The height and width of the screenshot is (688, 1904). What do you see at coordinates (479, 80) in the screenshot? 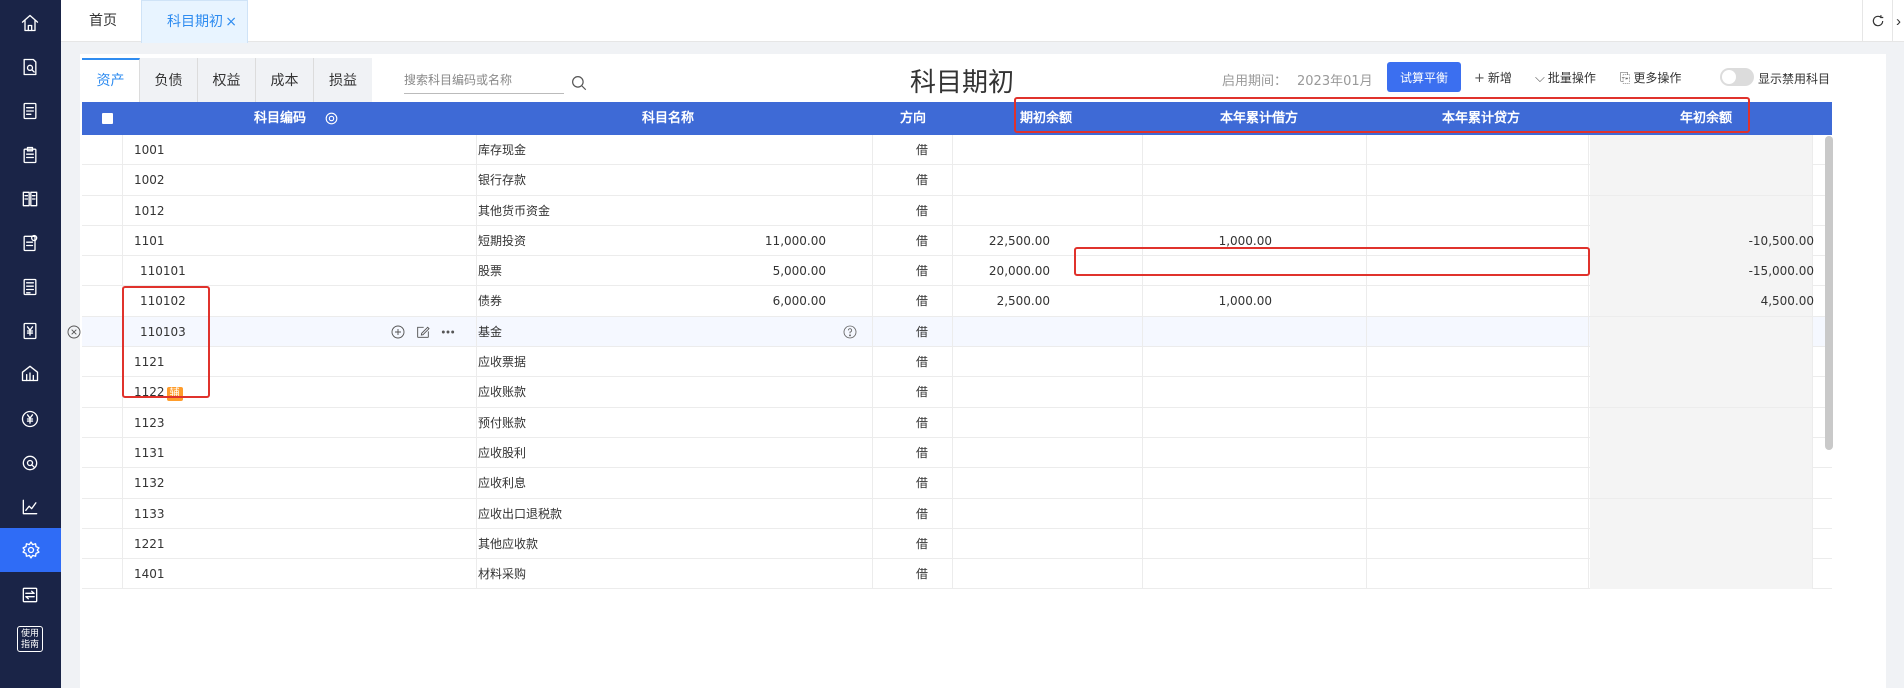
I see `search-input` at bounding box center [479, 80].